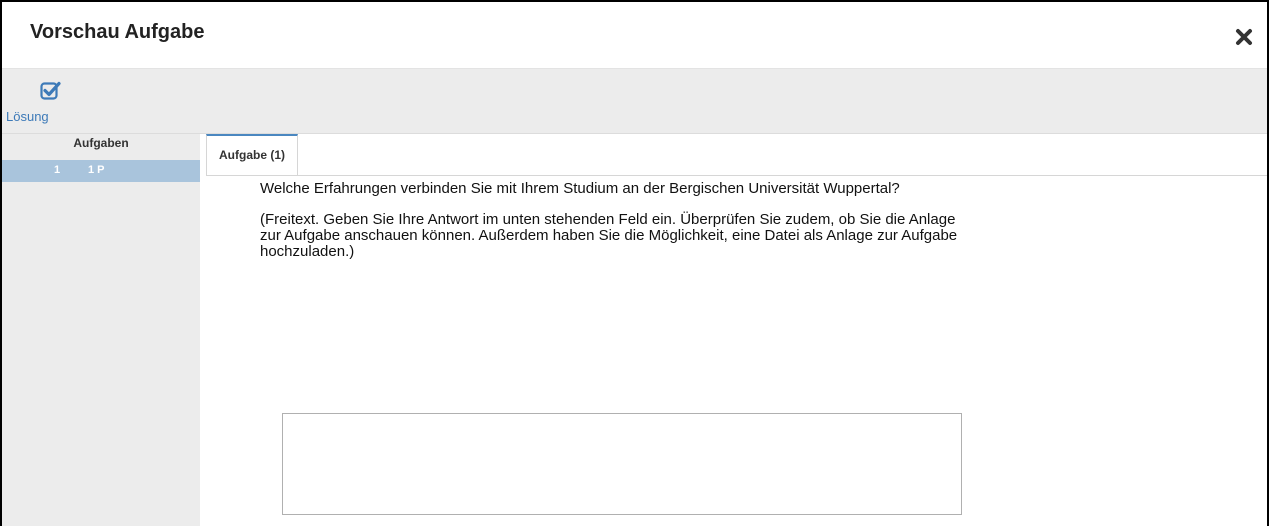  I want to click on toolbar: Lösung, so click(634, 101).